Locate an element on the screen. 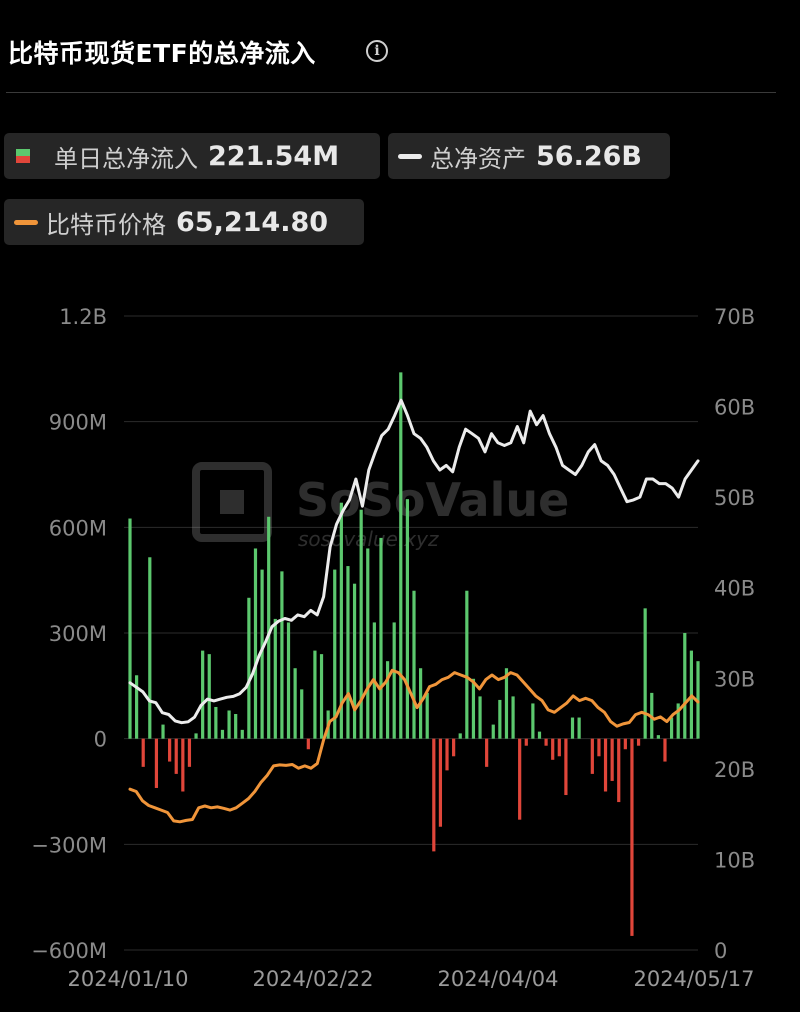  right-axis-tick-label: 20B is located at coordinates (734, 770).